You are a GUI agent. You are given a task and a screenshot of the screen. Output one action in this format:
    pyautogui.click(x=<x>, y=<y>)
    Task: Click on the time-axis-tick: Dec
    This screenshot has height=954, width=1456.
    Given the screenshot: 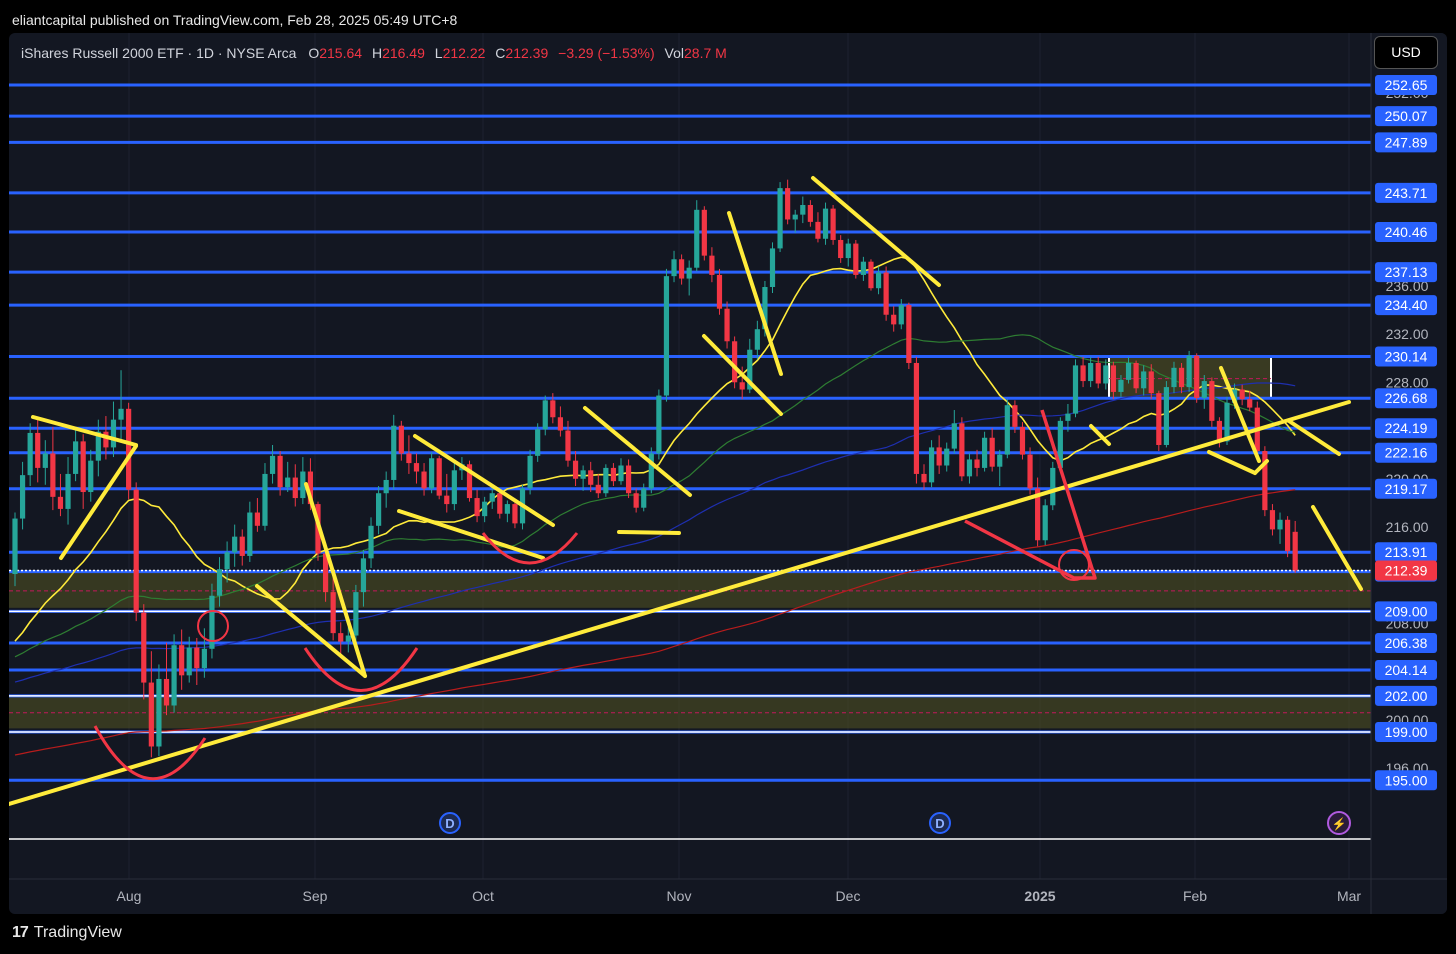 What is the action you would take?
    pyautogui.click(x=848, y=896)
    